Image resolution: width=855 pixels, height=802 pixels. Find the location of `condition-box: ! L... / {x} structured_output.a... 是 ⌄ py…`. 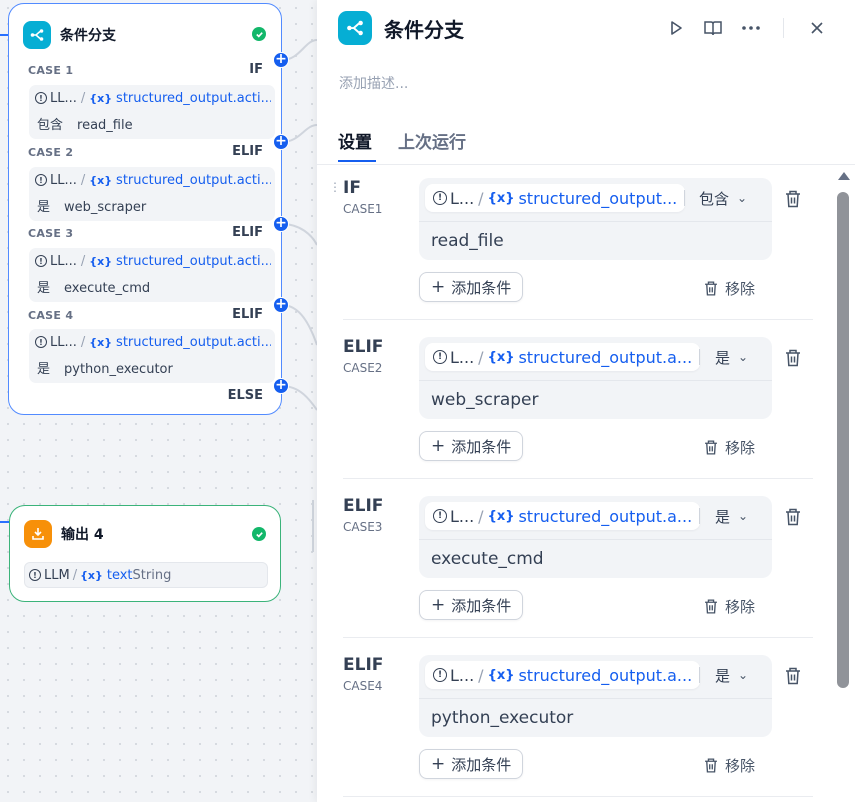

condition-box: ! L... / {x} structured_output.a... 是 ⌄ py… is located at coordinates (595, 696).